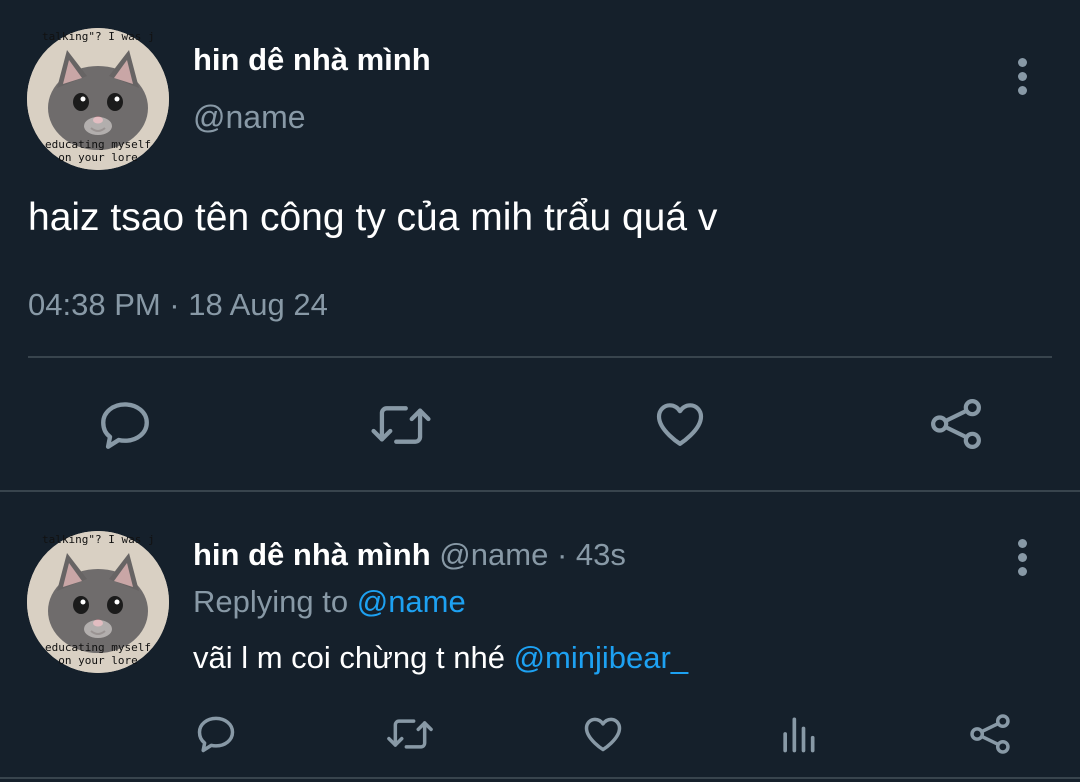 This screenshot has height=782, width=1080. I want to click on tweet-text: haiz tsao tên công ty của mih trẩu quá v, so click(373, 217).